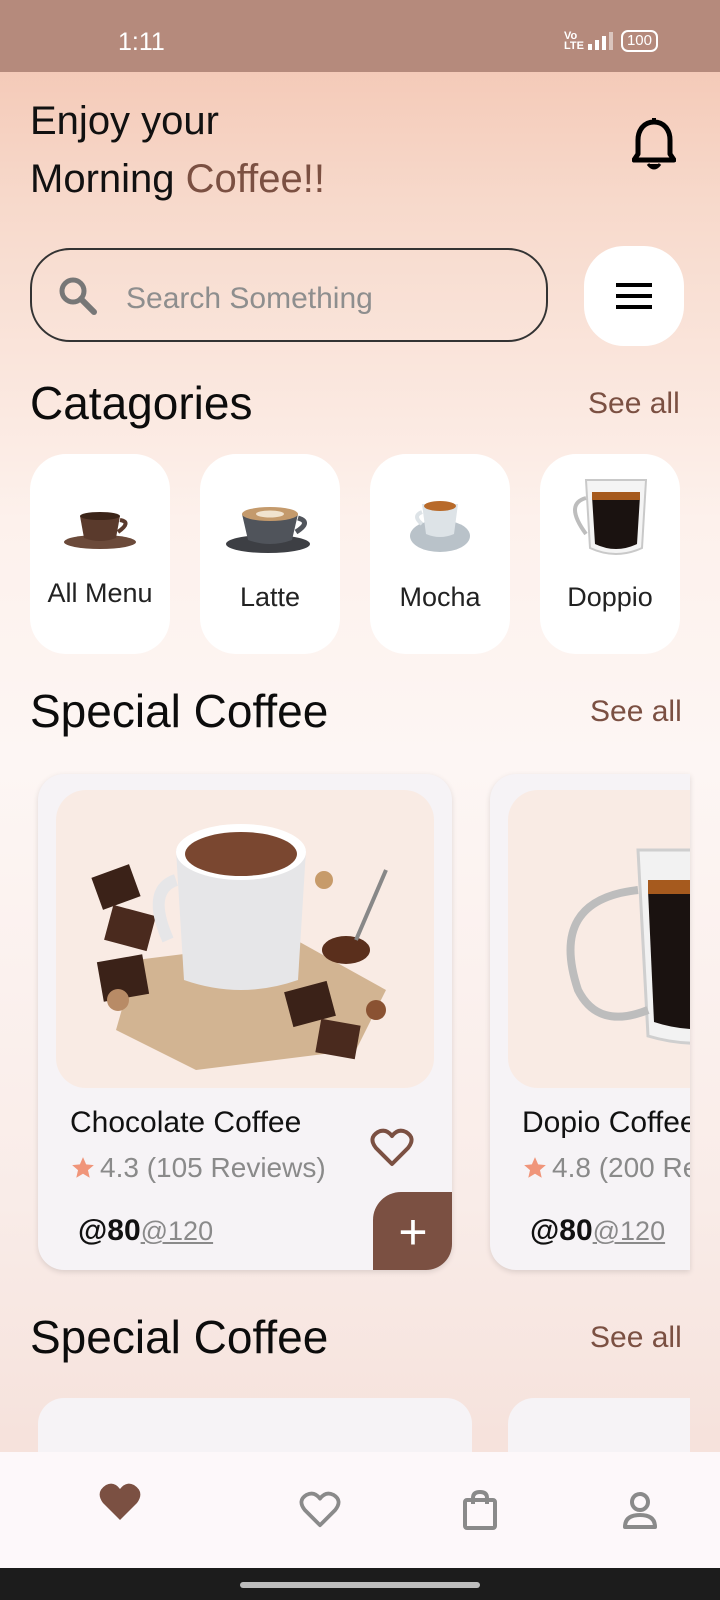 Image resolution: width=720 pixels, height=1600 pixels. I want to click on dopio-coffee-image, so click(628, 946).